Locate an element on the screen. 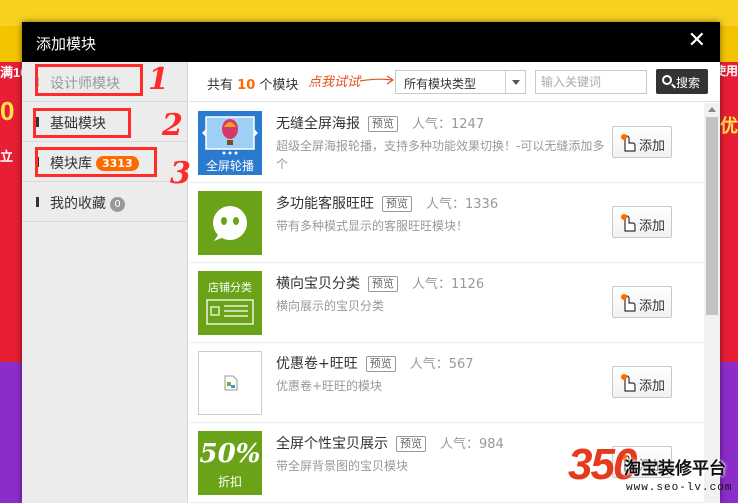 The width and height of the screenshot is (738, 503). store-category-thumbnail: 店铺分类 is located at coordinates (230, 303).